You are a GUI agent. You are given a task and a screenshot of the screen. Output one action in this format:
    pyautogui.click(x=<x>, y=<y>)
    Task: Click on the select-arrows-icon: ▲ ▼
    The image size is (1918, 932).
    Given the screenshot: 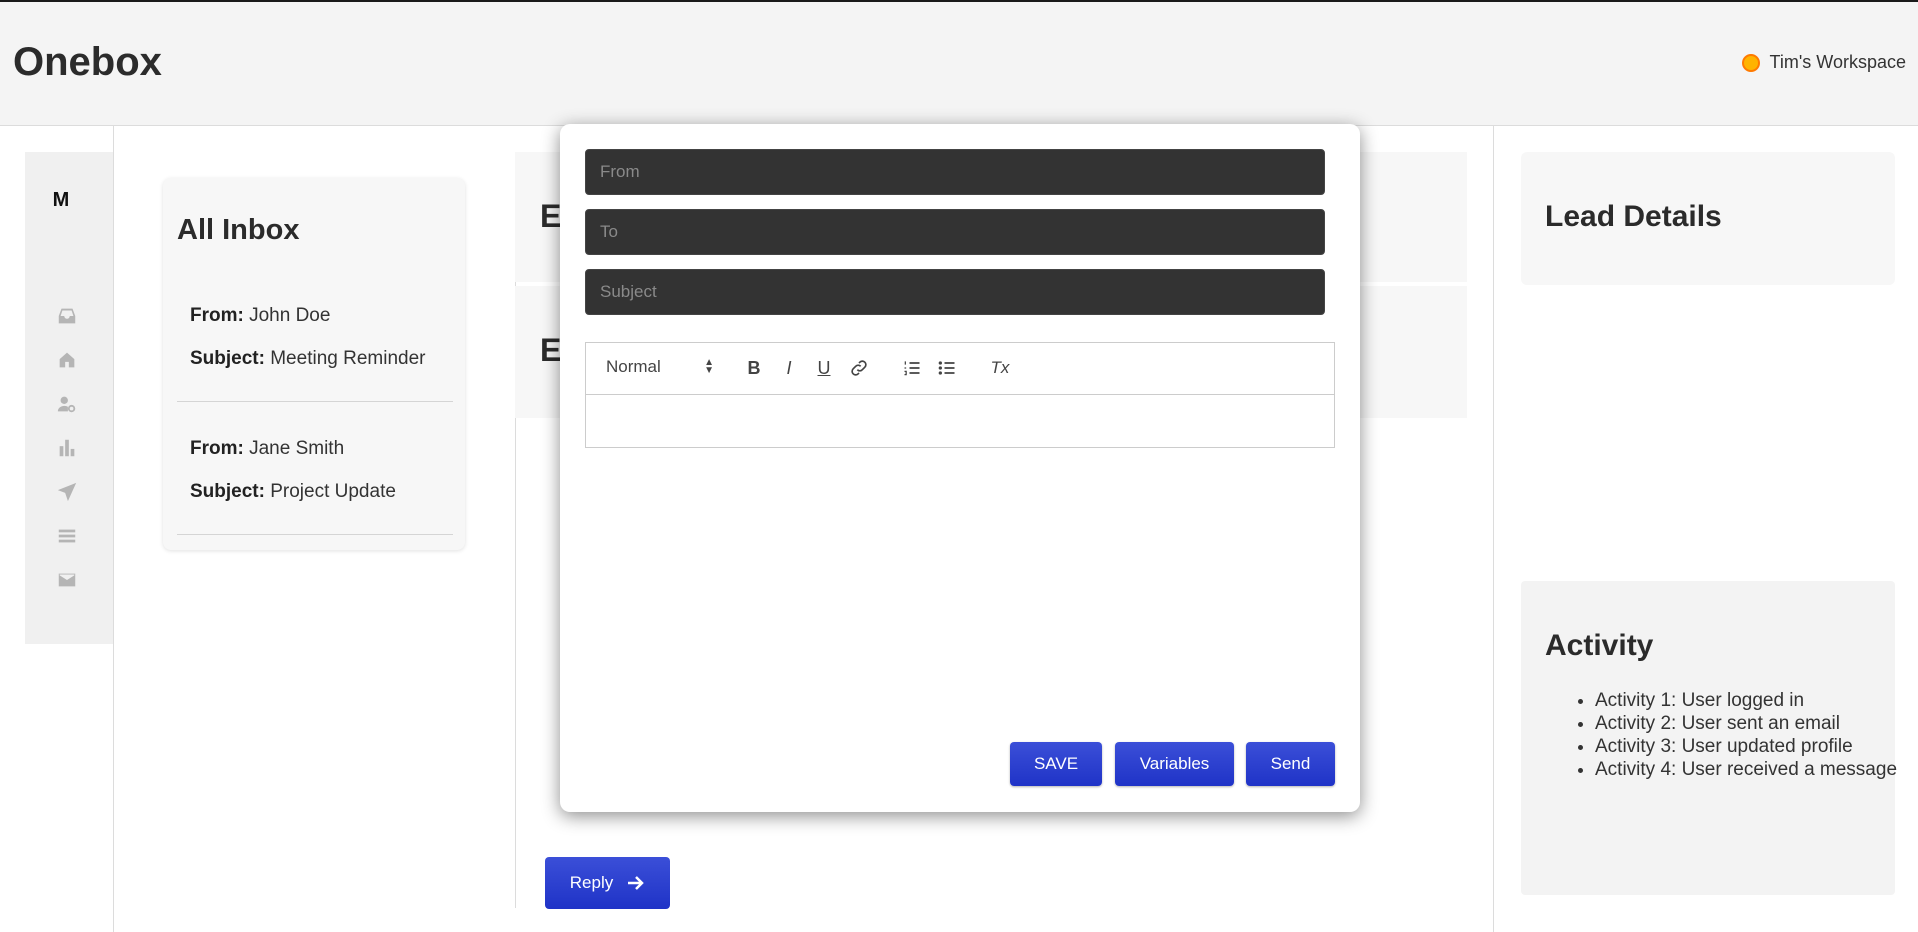 What is the action you would take?
    pyautogui.click(x=709, y=366)
    